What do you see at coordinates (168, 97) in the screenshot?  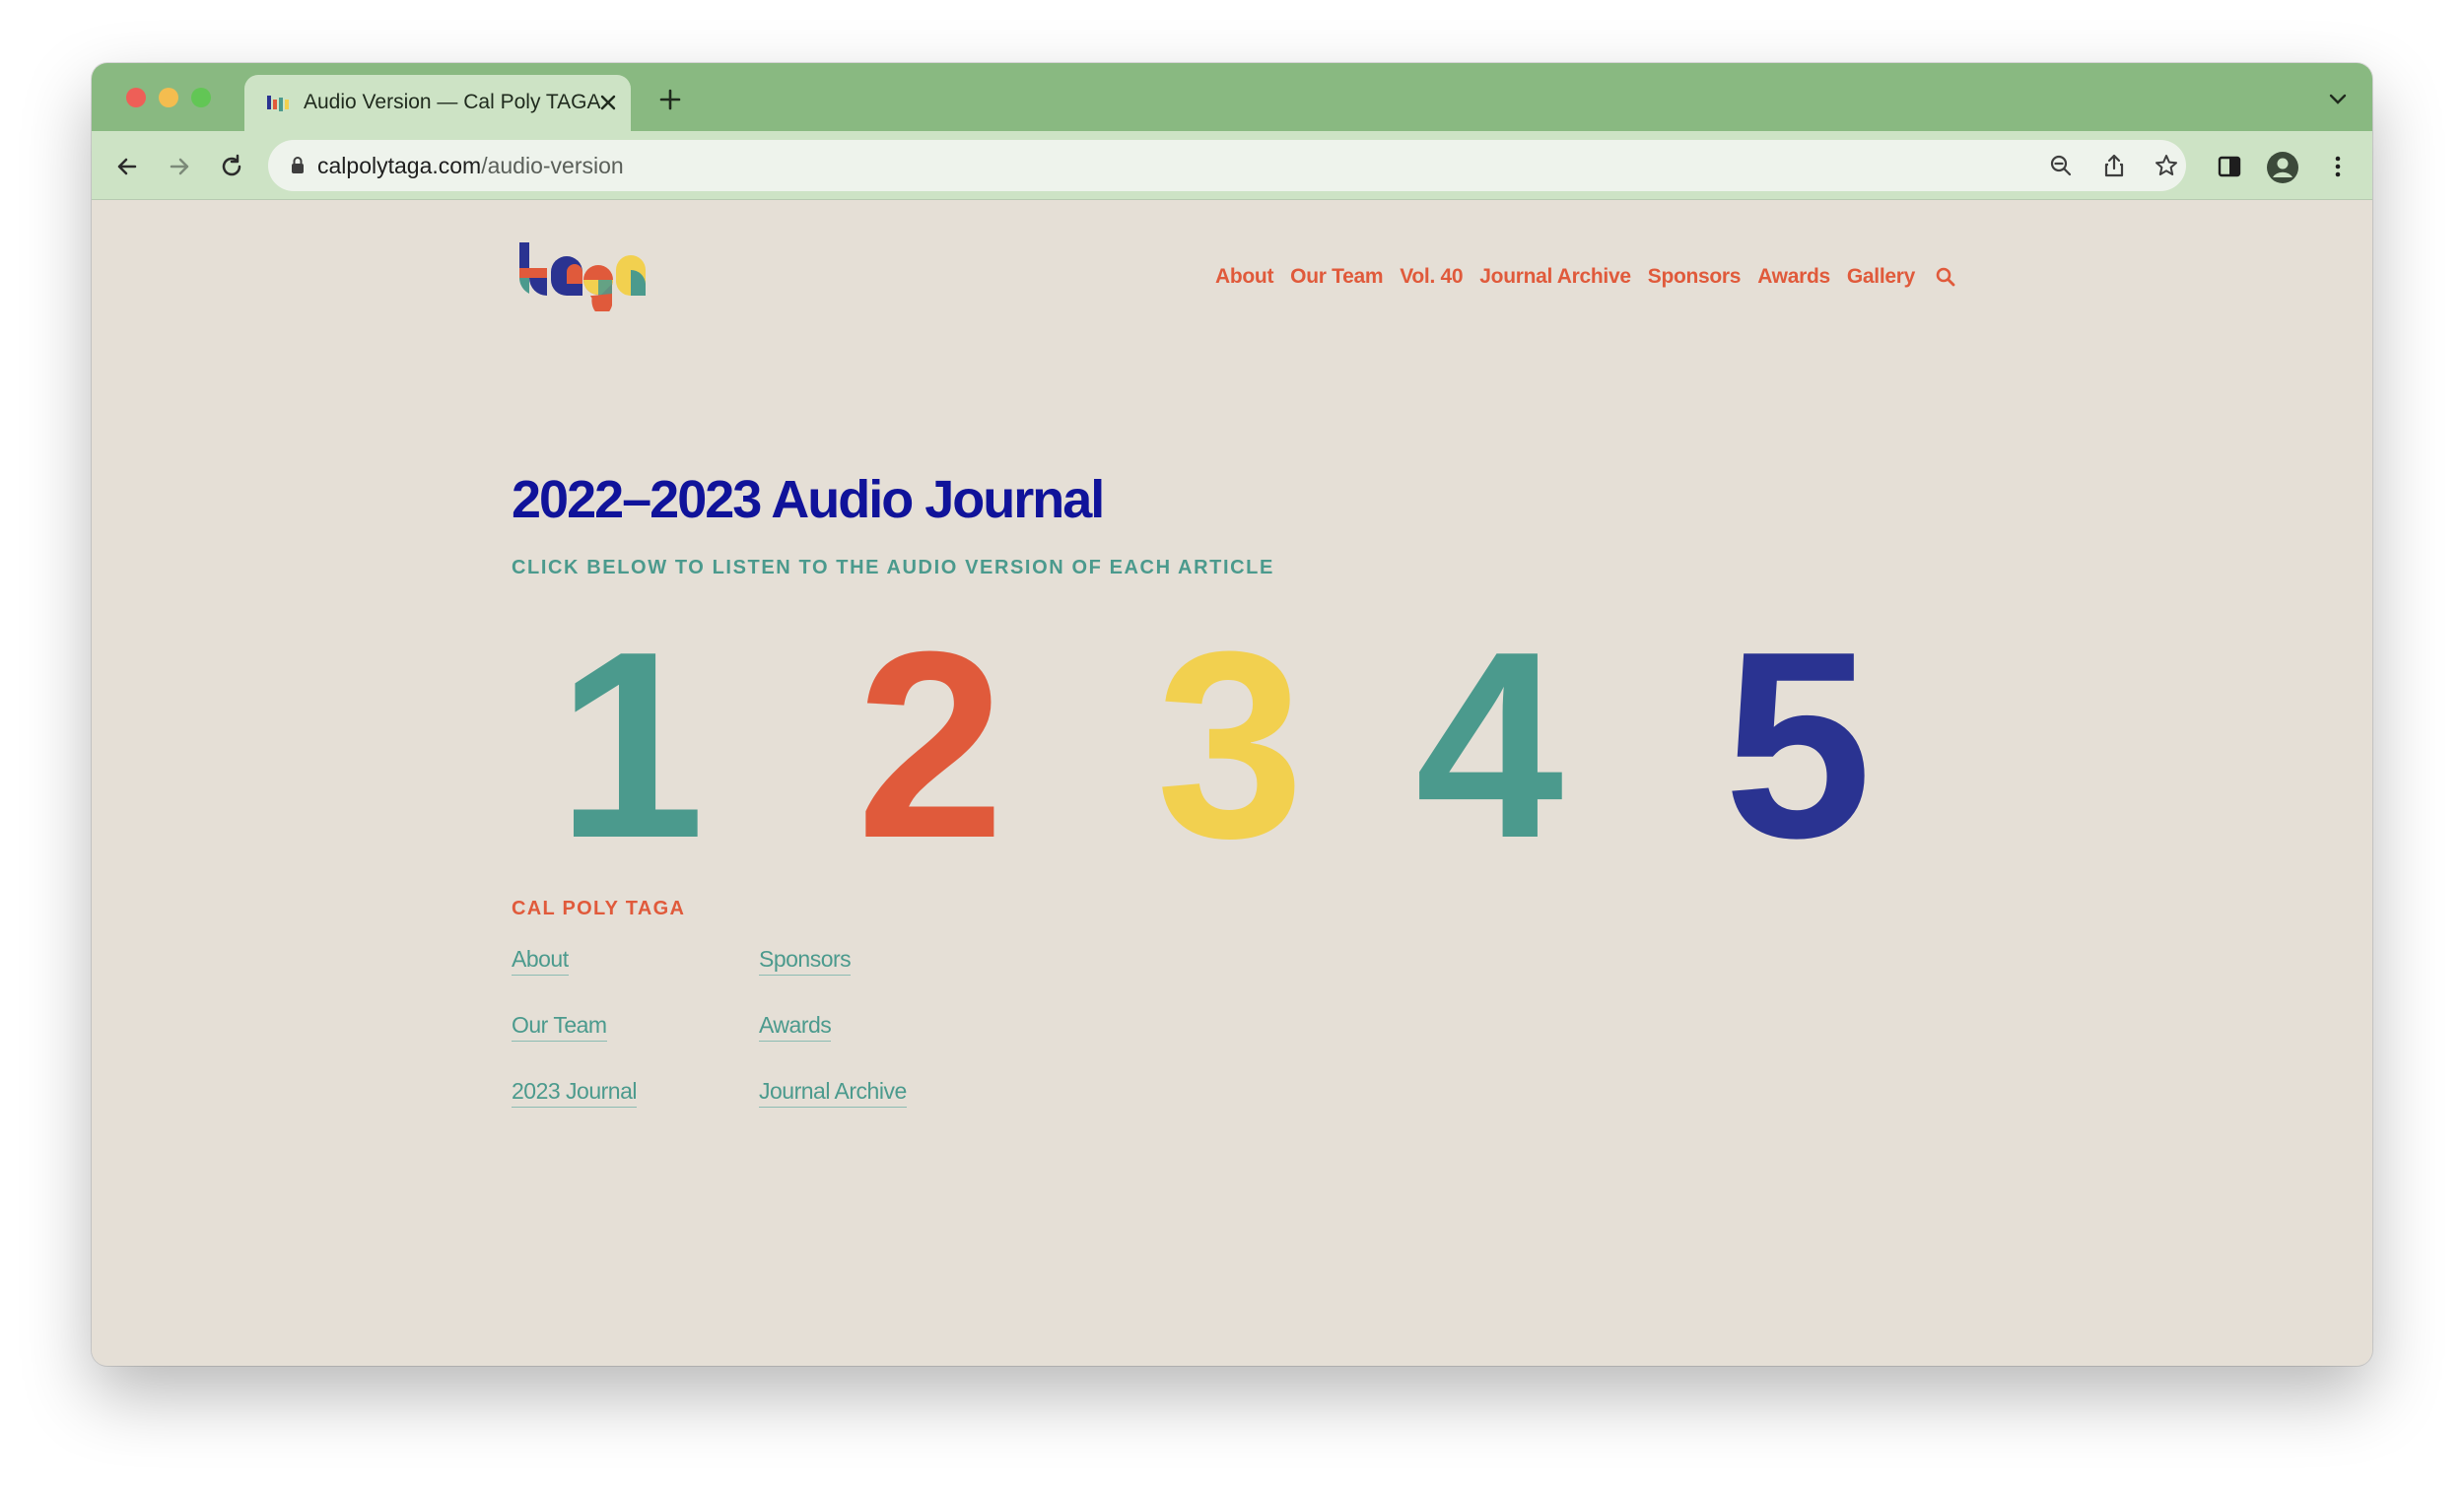 I see `minimize-window-button` at bounding box center [168, 97].